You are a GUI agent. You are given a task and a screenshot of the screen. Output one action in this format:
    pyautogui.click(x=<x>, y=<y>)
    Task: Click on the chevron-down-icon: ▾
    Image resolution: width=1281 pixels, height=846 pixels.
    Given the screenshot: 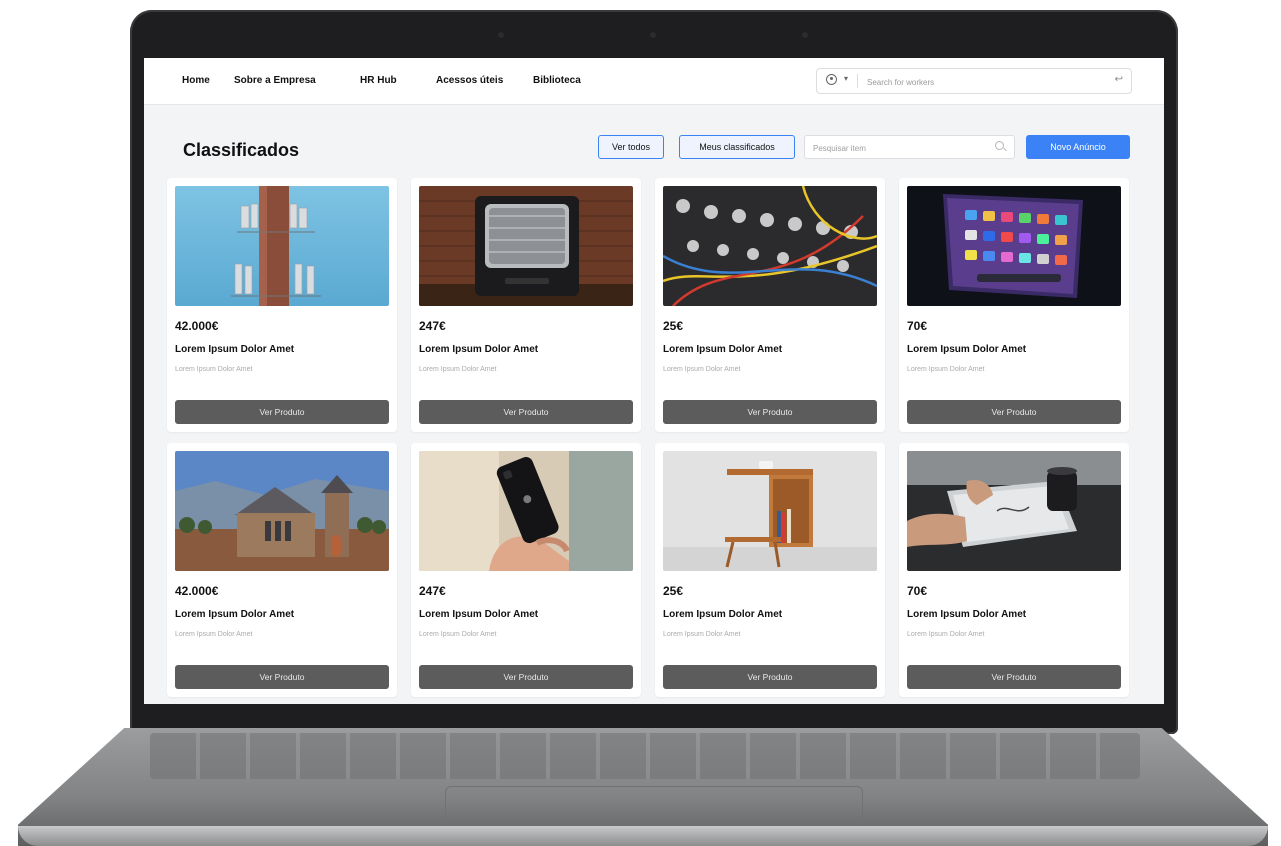 What is the action you would take?
    pyautogui.click(x=846, y=78)
    